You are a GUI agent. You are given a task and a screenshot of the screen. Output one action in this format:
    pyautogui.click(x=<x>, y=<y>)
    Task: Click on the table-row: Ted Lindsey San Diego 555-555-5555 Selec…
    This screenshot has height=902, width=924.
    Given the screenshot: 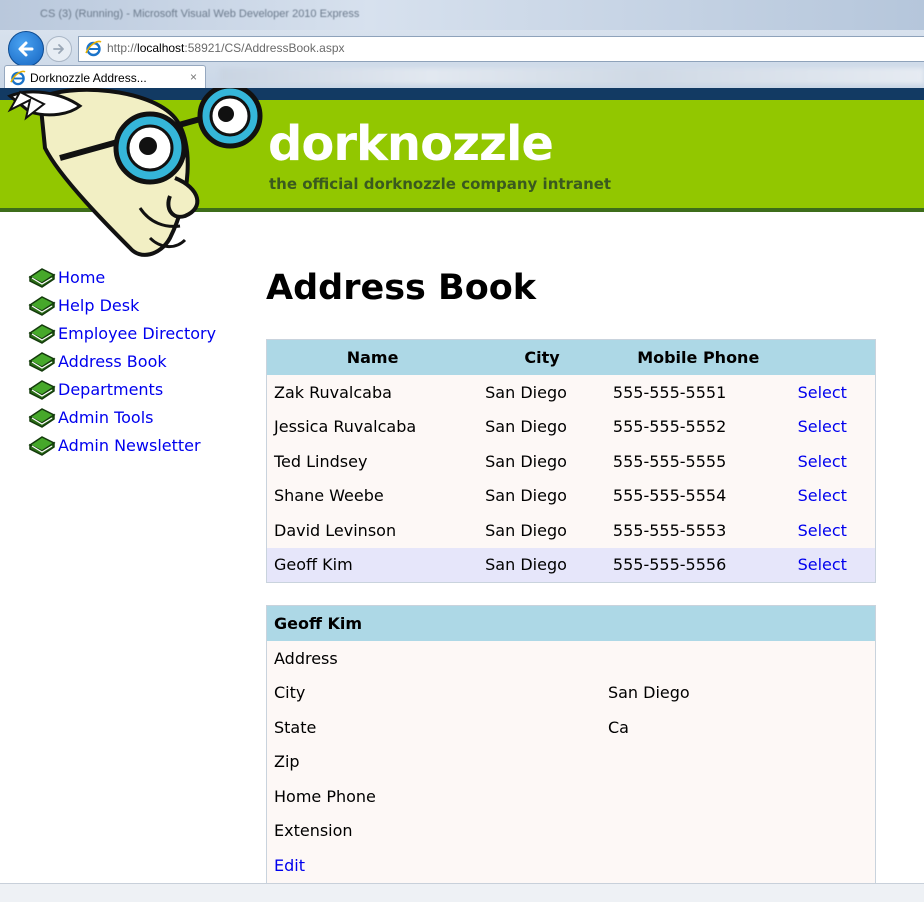 What is the action you would take?
    pyautogui.click(x=571, y=461)
    